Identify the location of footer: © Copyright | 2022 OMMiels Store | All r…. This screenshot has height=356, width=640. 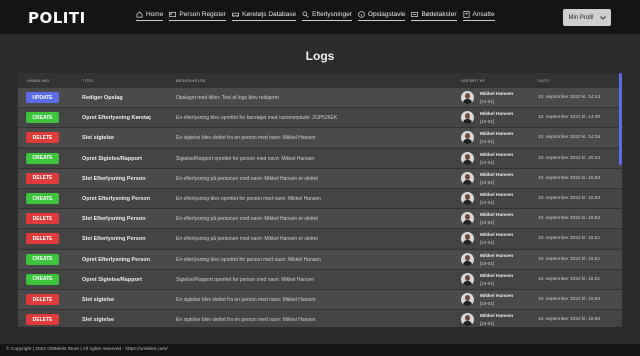
(320, 350).